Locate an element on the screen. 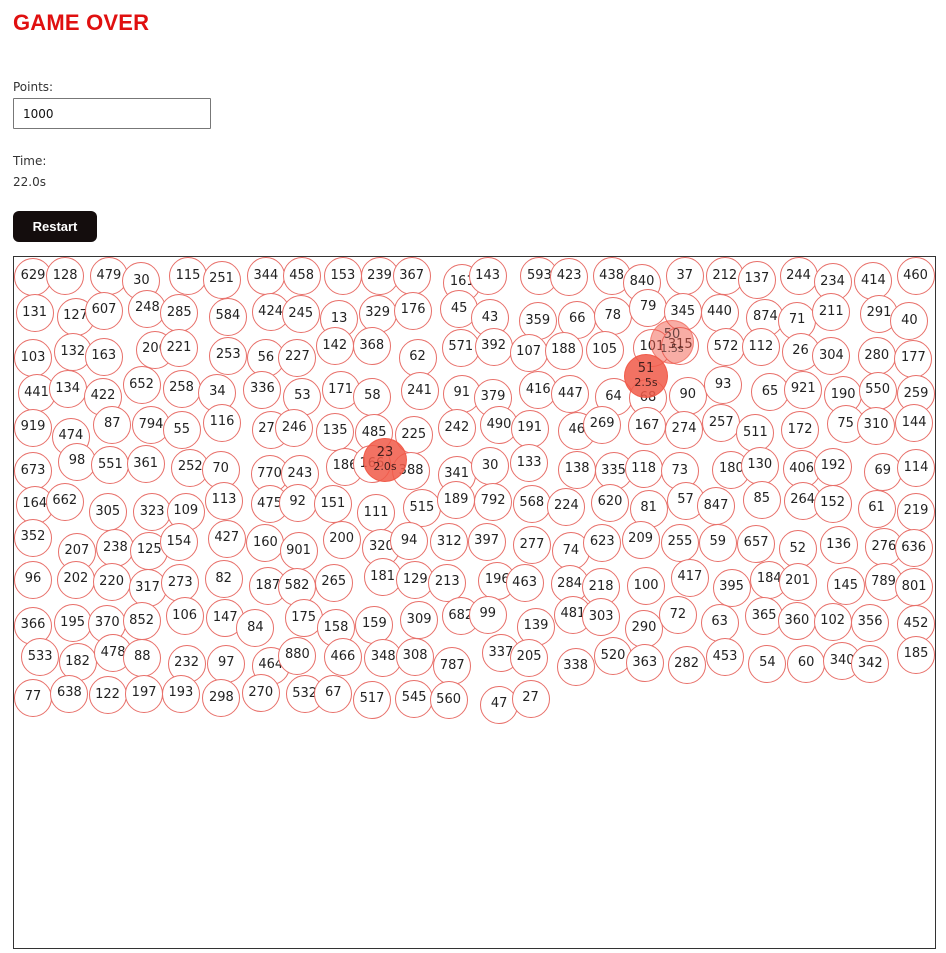 This screenshot has width=946, height=953. game-circle: 82 is located at coordinates (223, 579).